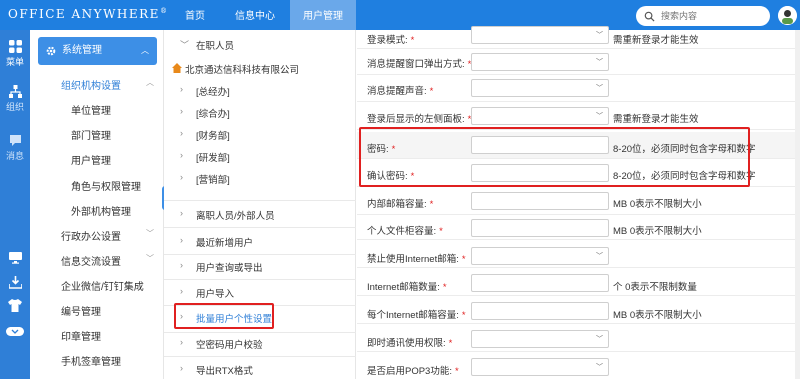  Describe the element at coordinates (540, 88) in the screenshot. I see `sound-select: ﹀` at that location.